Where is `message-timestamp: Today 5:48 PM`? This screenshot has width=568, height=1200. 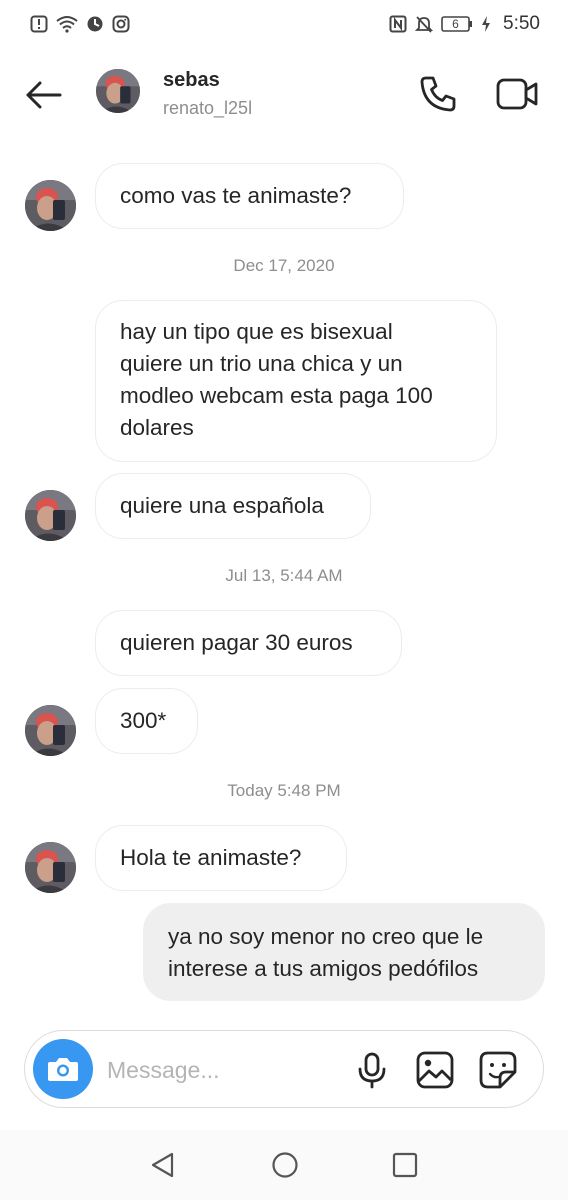 message-timestamp: Today 5:48 PM is located at coordinates (284, 790).